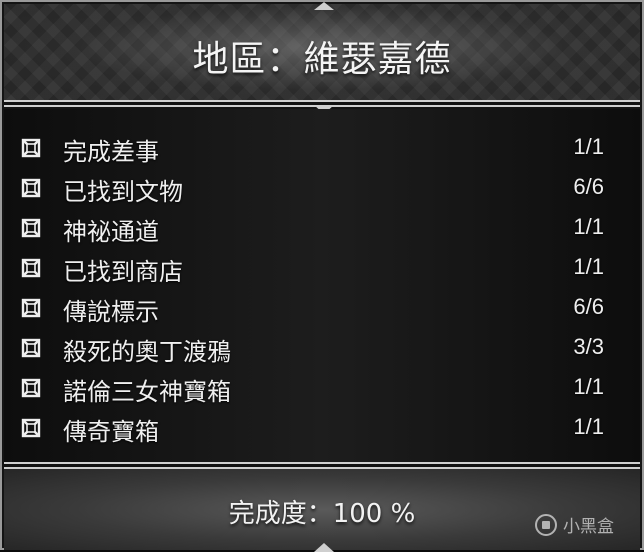  What do you see at coordinates (588, 527) in the screenshot?
I see `watermark-text: 小黑盒` at bounding box center [588, 527].